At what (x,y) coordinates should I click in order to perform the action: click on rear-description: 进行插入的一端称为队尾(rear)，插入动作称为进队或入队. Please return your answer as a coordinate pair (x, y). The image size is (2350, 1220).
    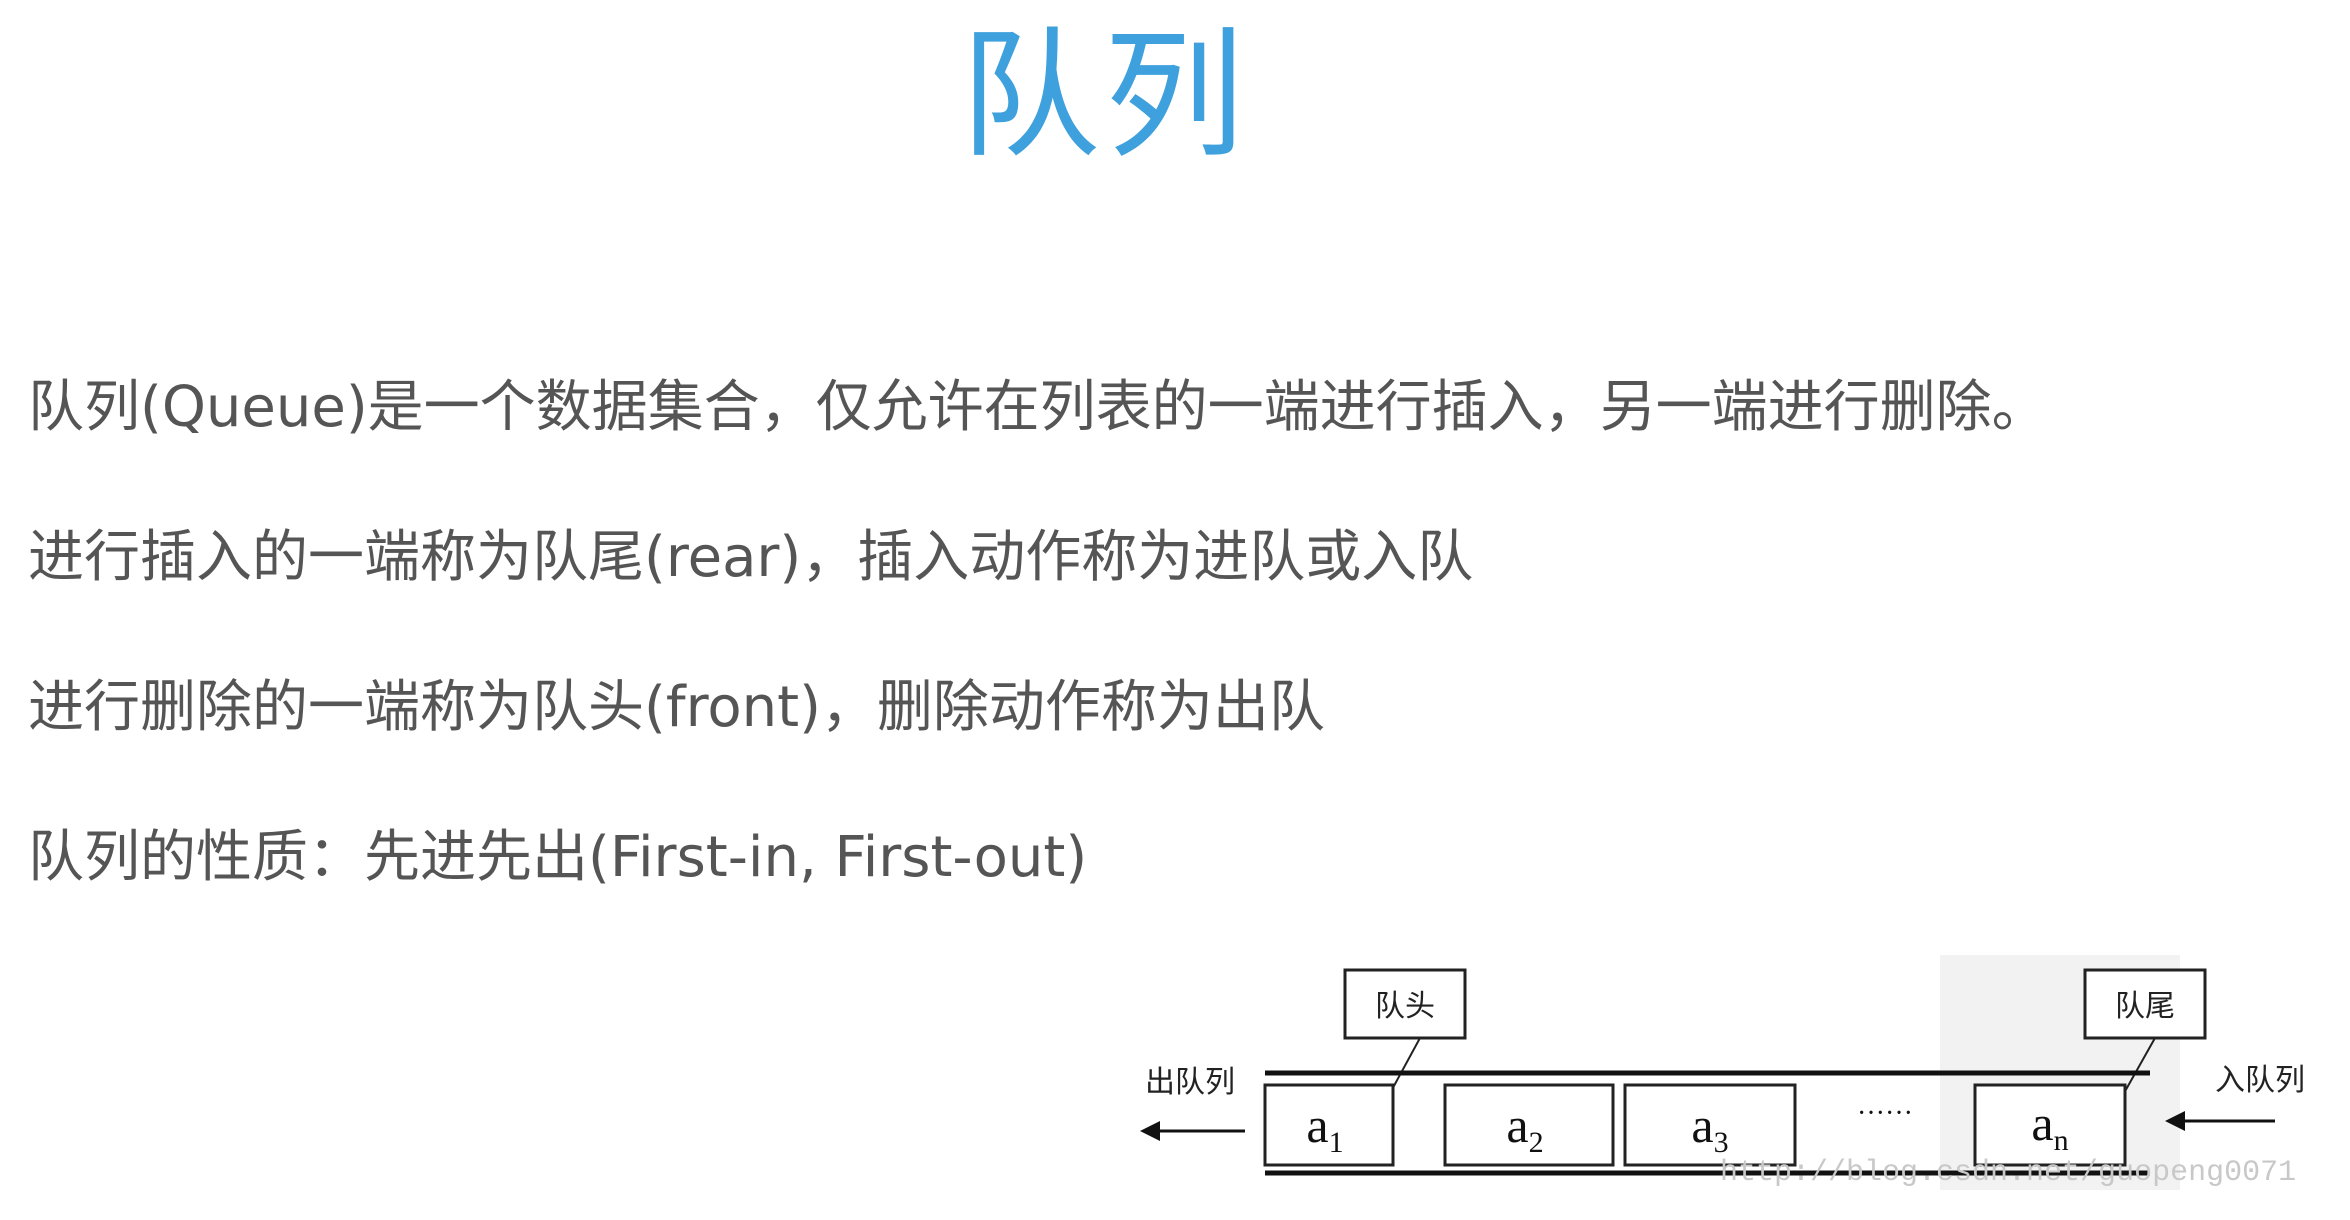
    Looking at the image, I should click on (751, 557).